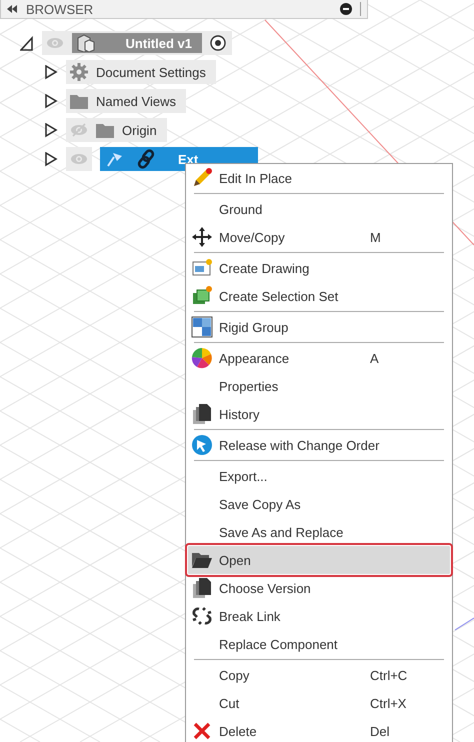 The width and height of the screenshot is (474, 742). I want to click on shortcut: A, so click(375, 358).